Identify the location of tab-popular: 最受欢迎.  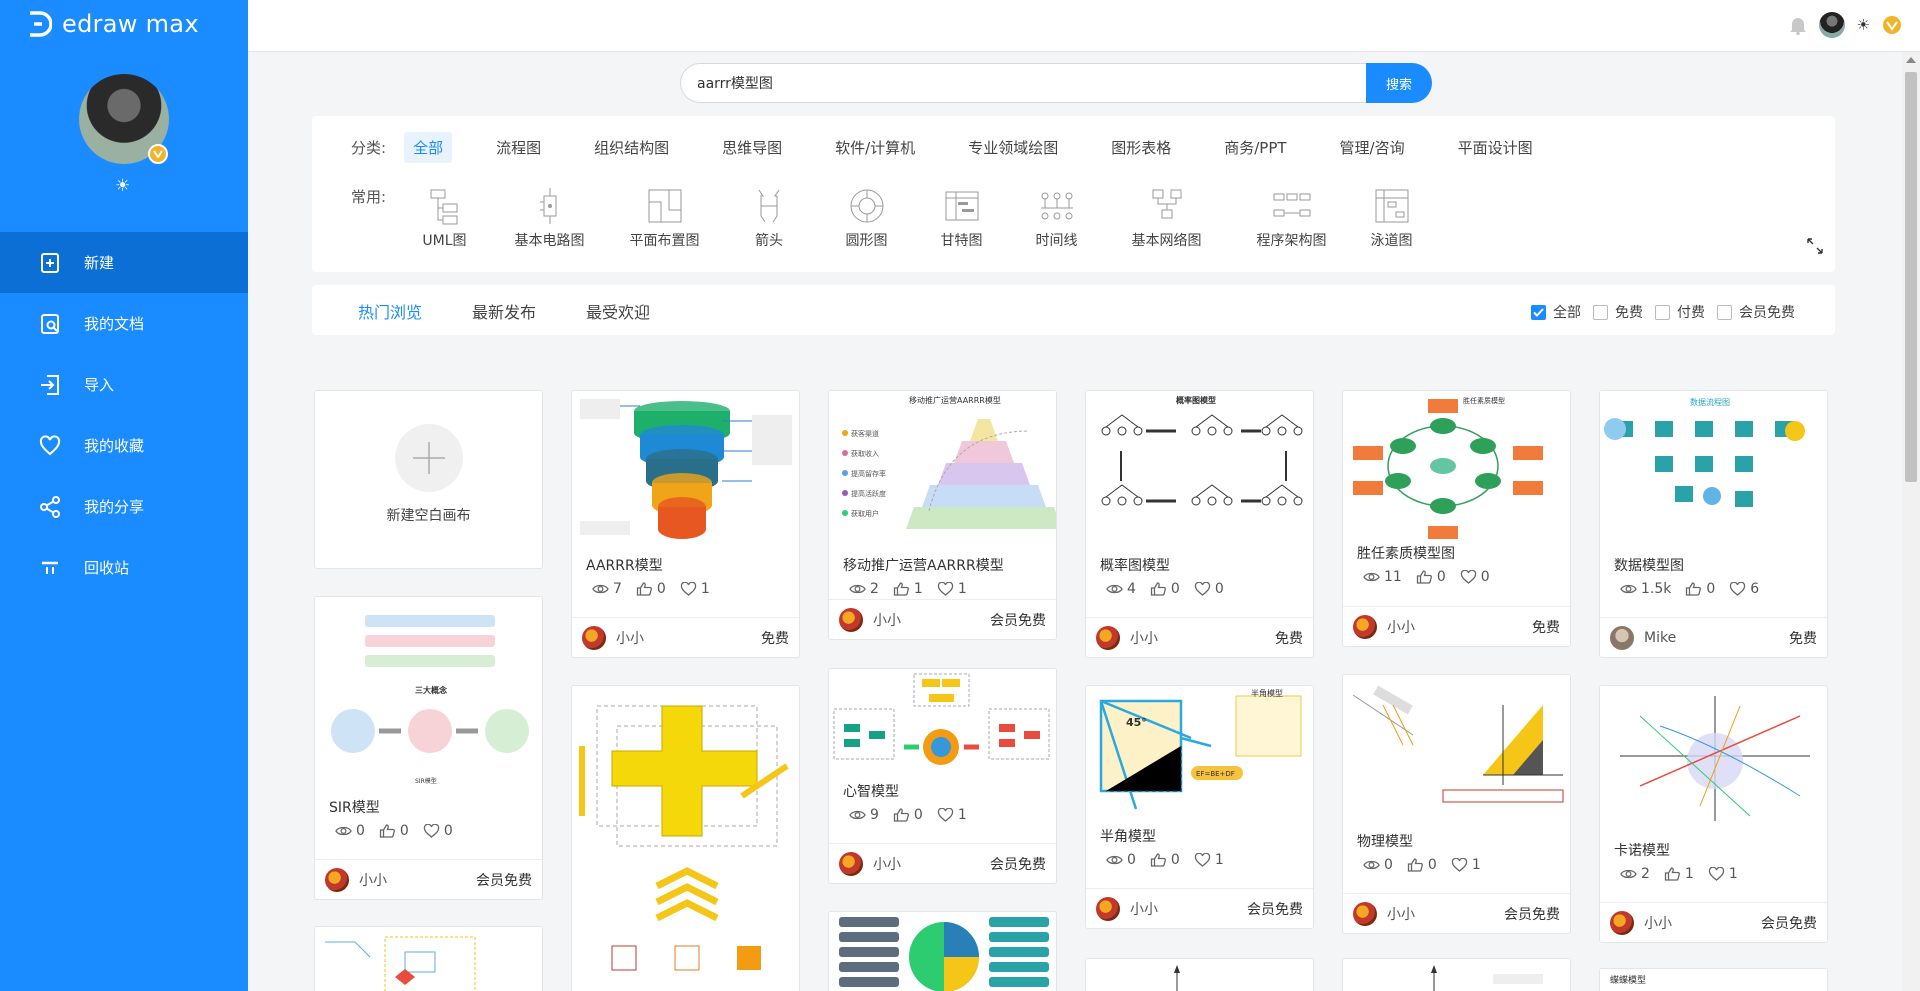
(618, 311).